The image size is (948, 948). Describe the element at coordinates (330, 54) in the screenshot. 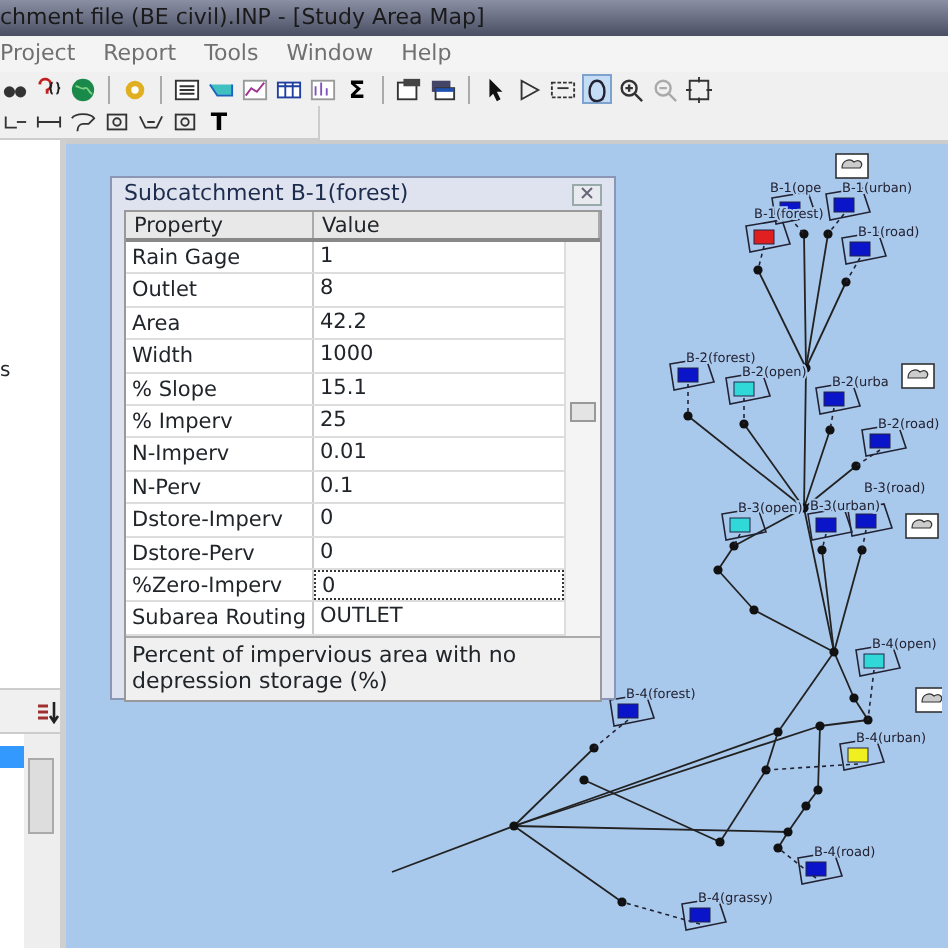

I see `menu-item: Window` at that location.